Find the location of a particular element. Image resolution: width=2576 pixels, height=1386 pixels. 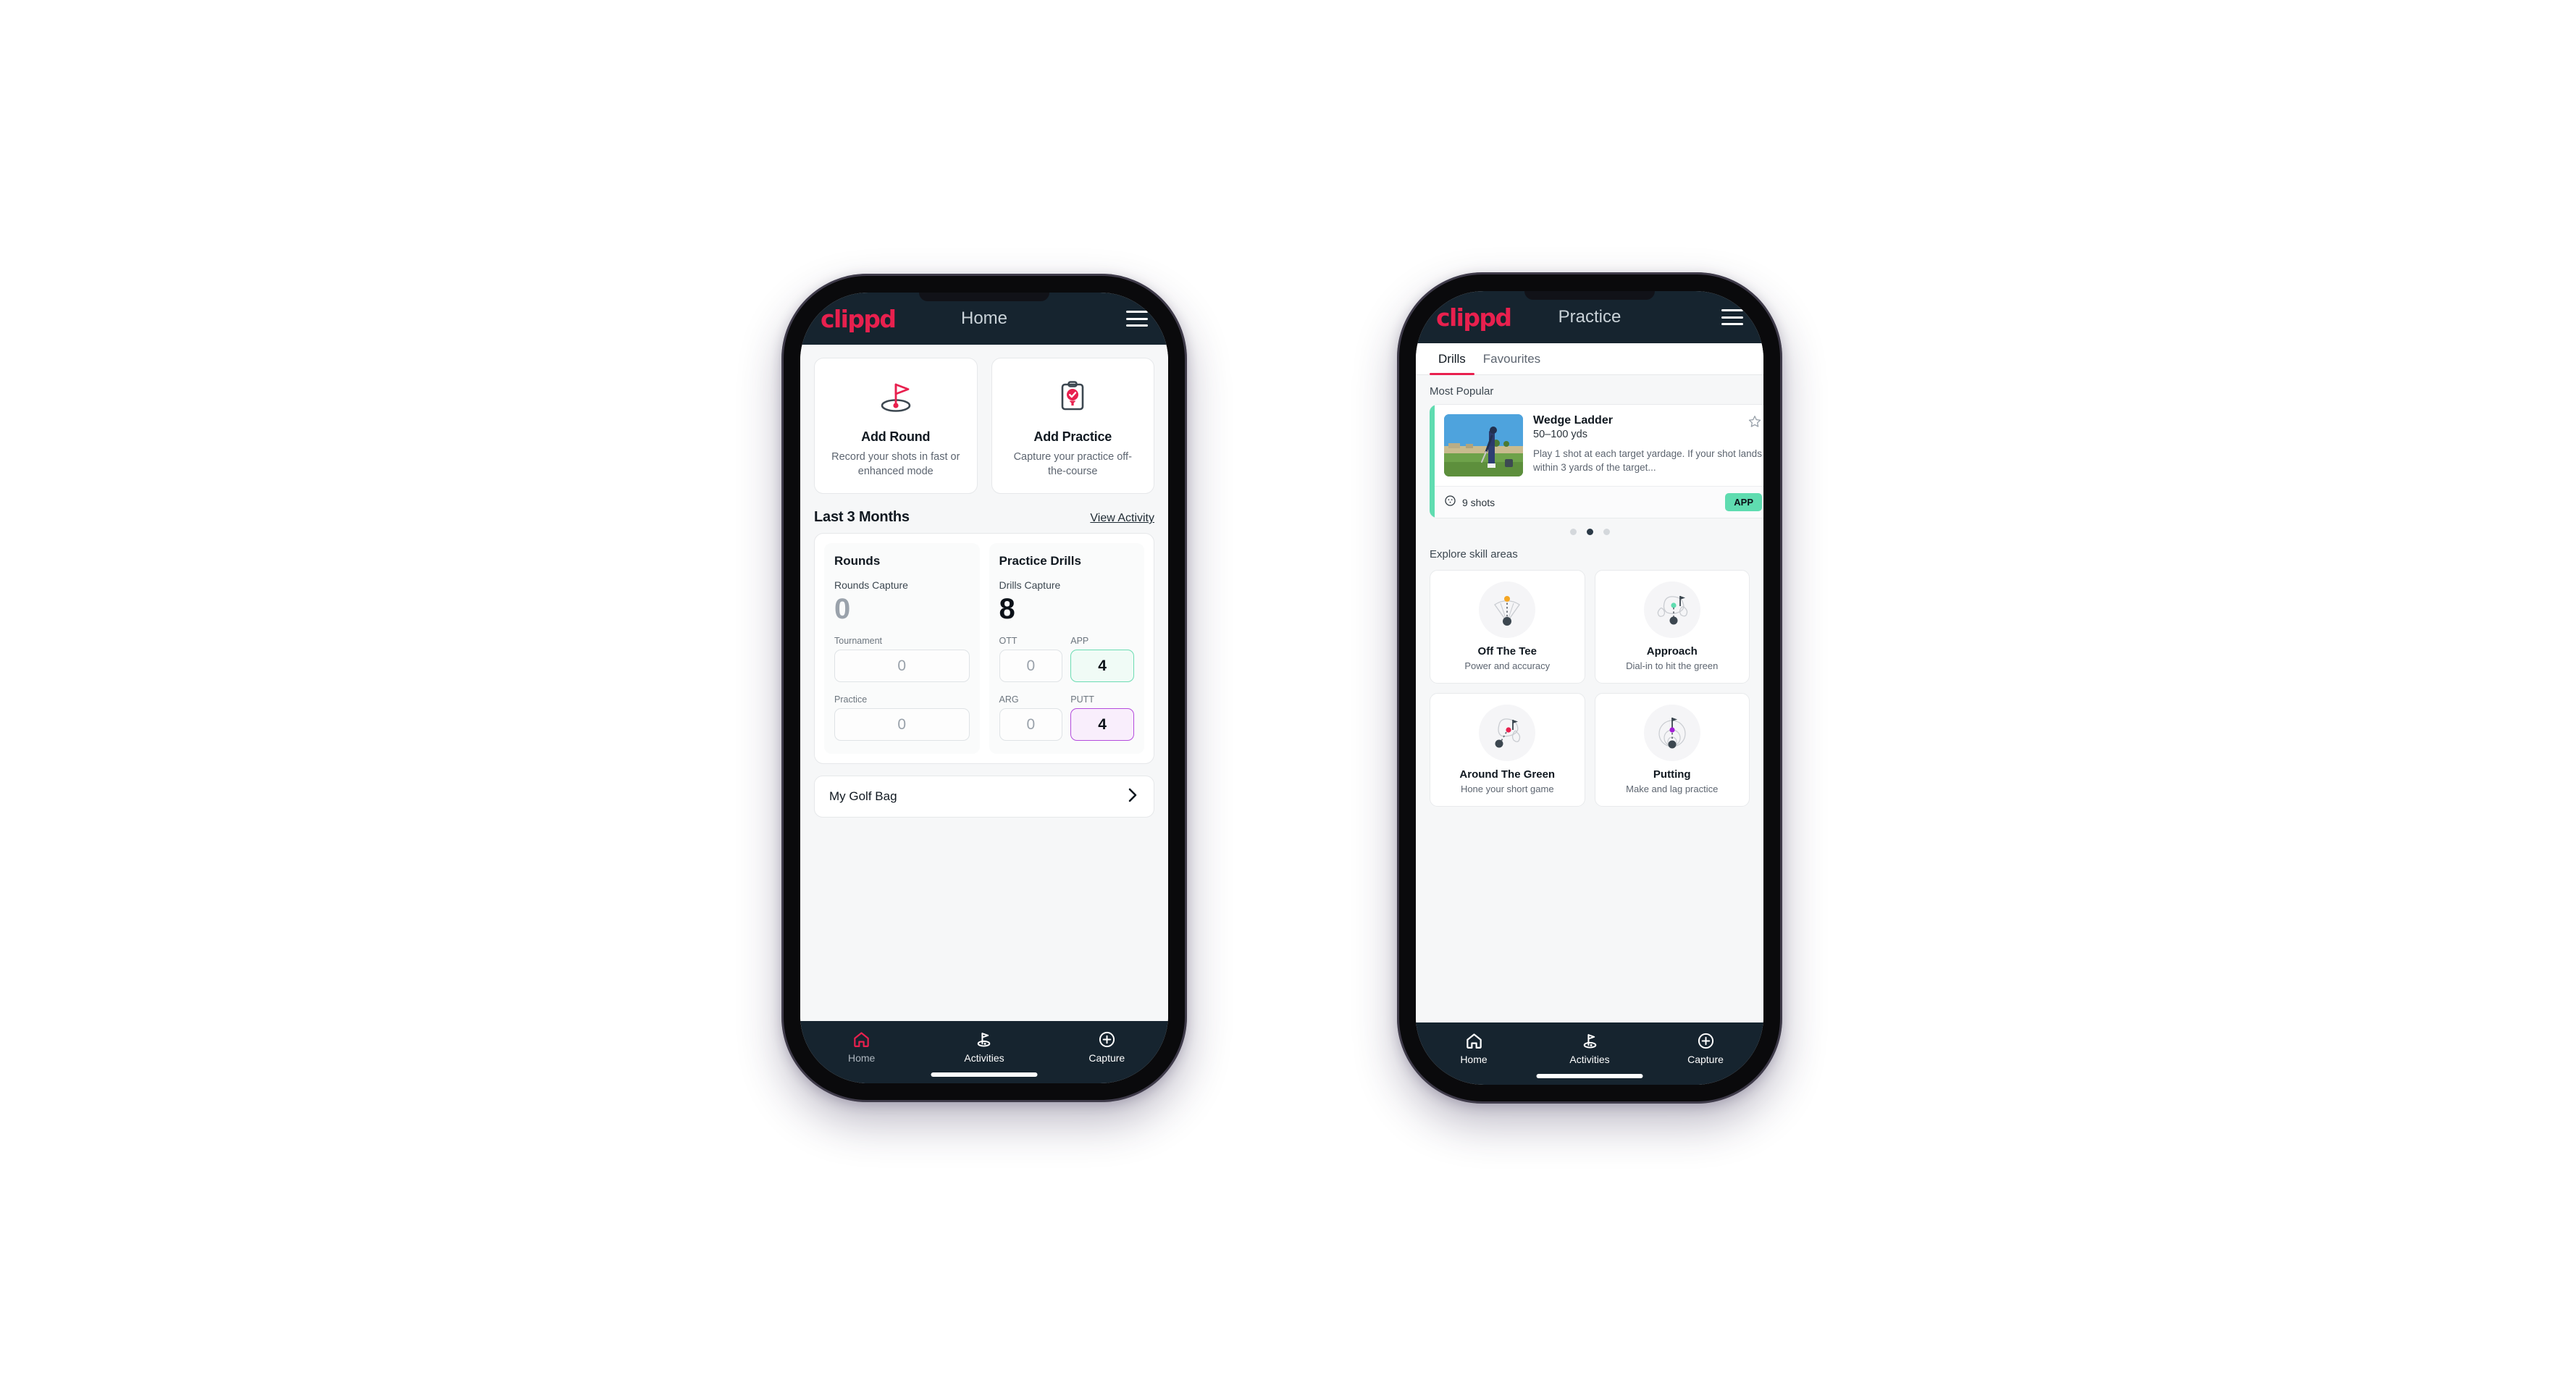

skill-card-approach: Approach Dial-in to hit the green is located at coordinates (1672, 627).